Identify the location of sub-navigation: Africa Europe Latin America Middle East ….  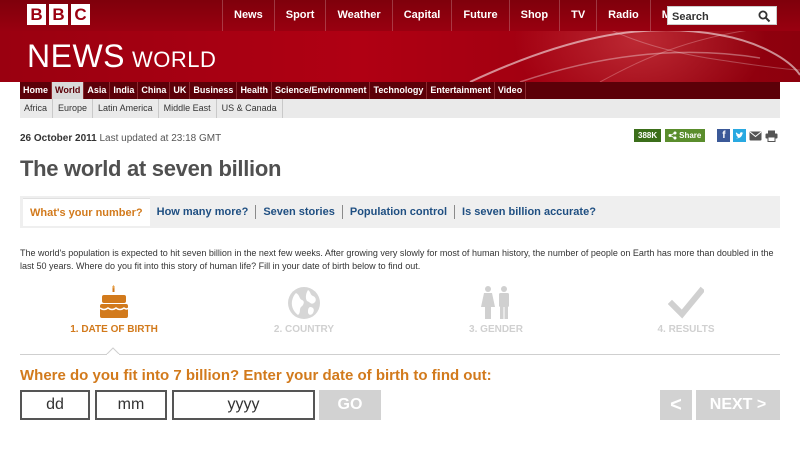
(400, 108).